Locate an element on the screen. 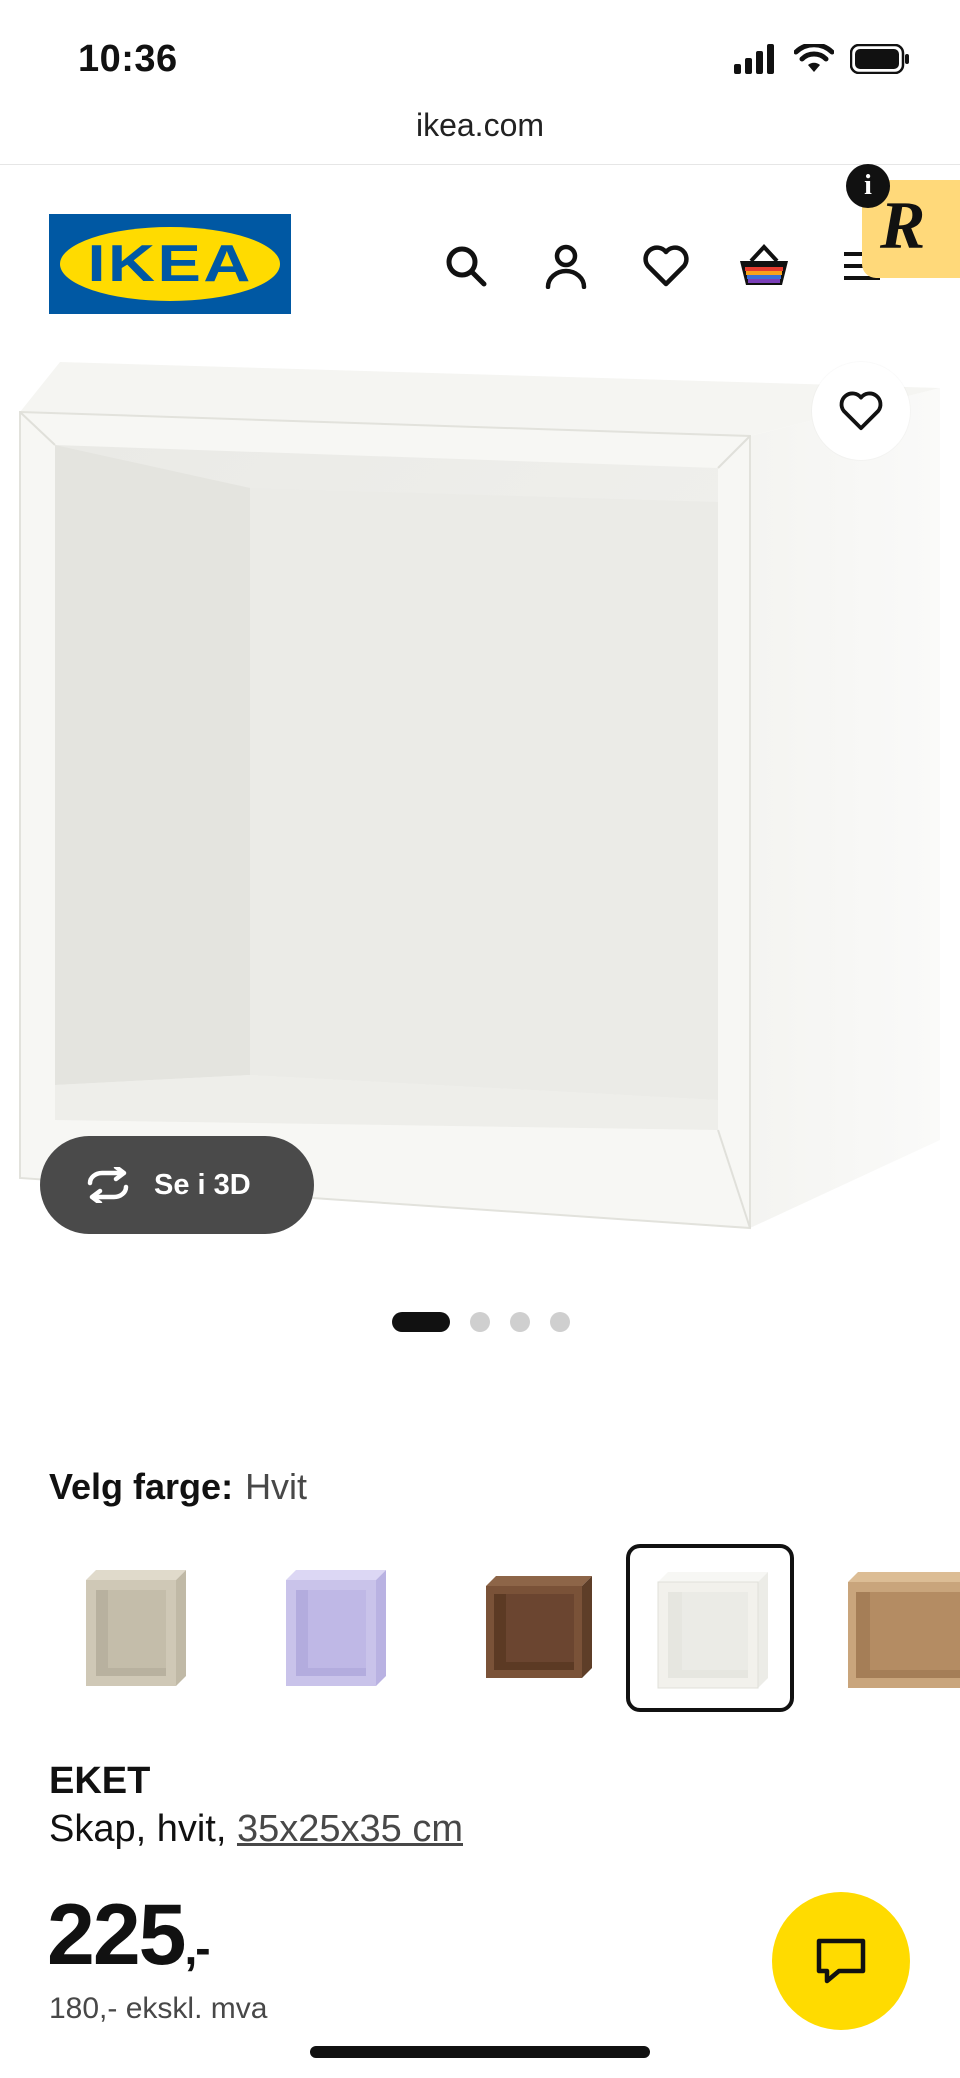 The width and height of the screenshot is (960, 2078). extension-logo-letter: R is located at coordinates (903, 225).